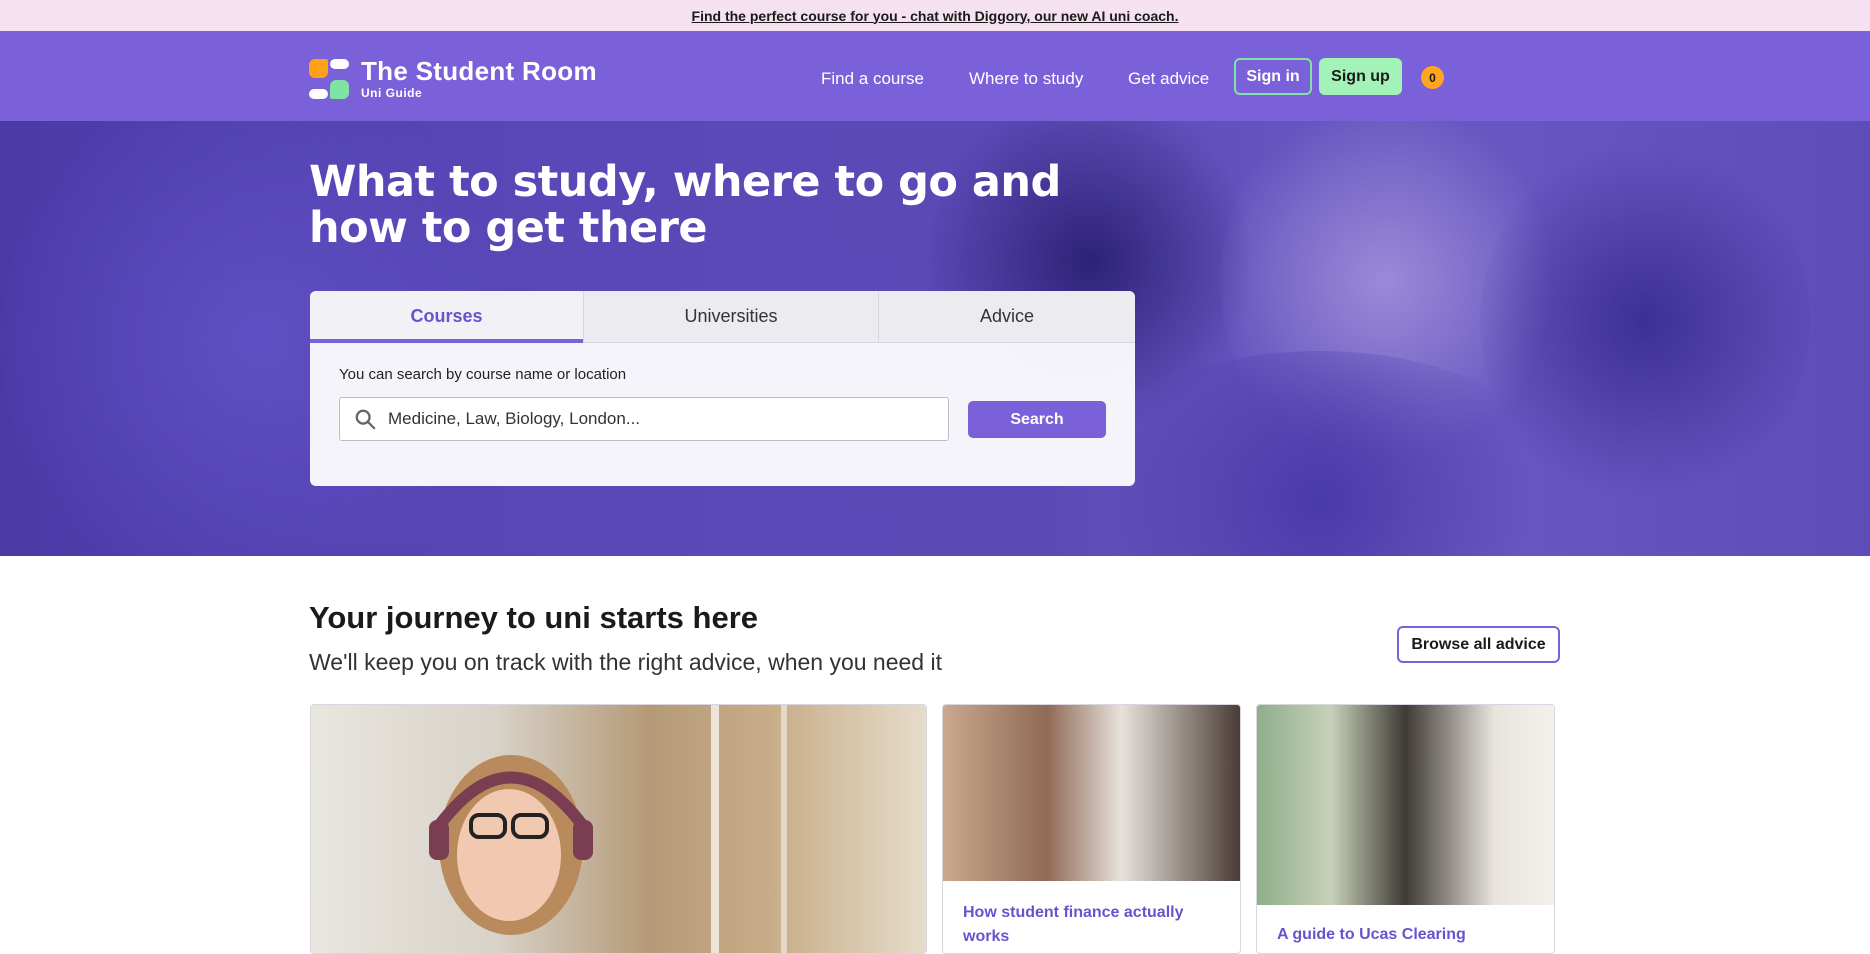  What do you see at coordinates (1006, 316) in the screenshot?
I see `tab-advice: Advice` at bounding box center [1006, 316].